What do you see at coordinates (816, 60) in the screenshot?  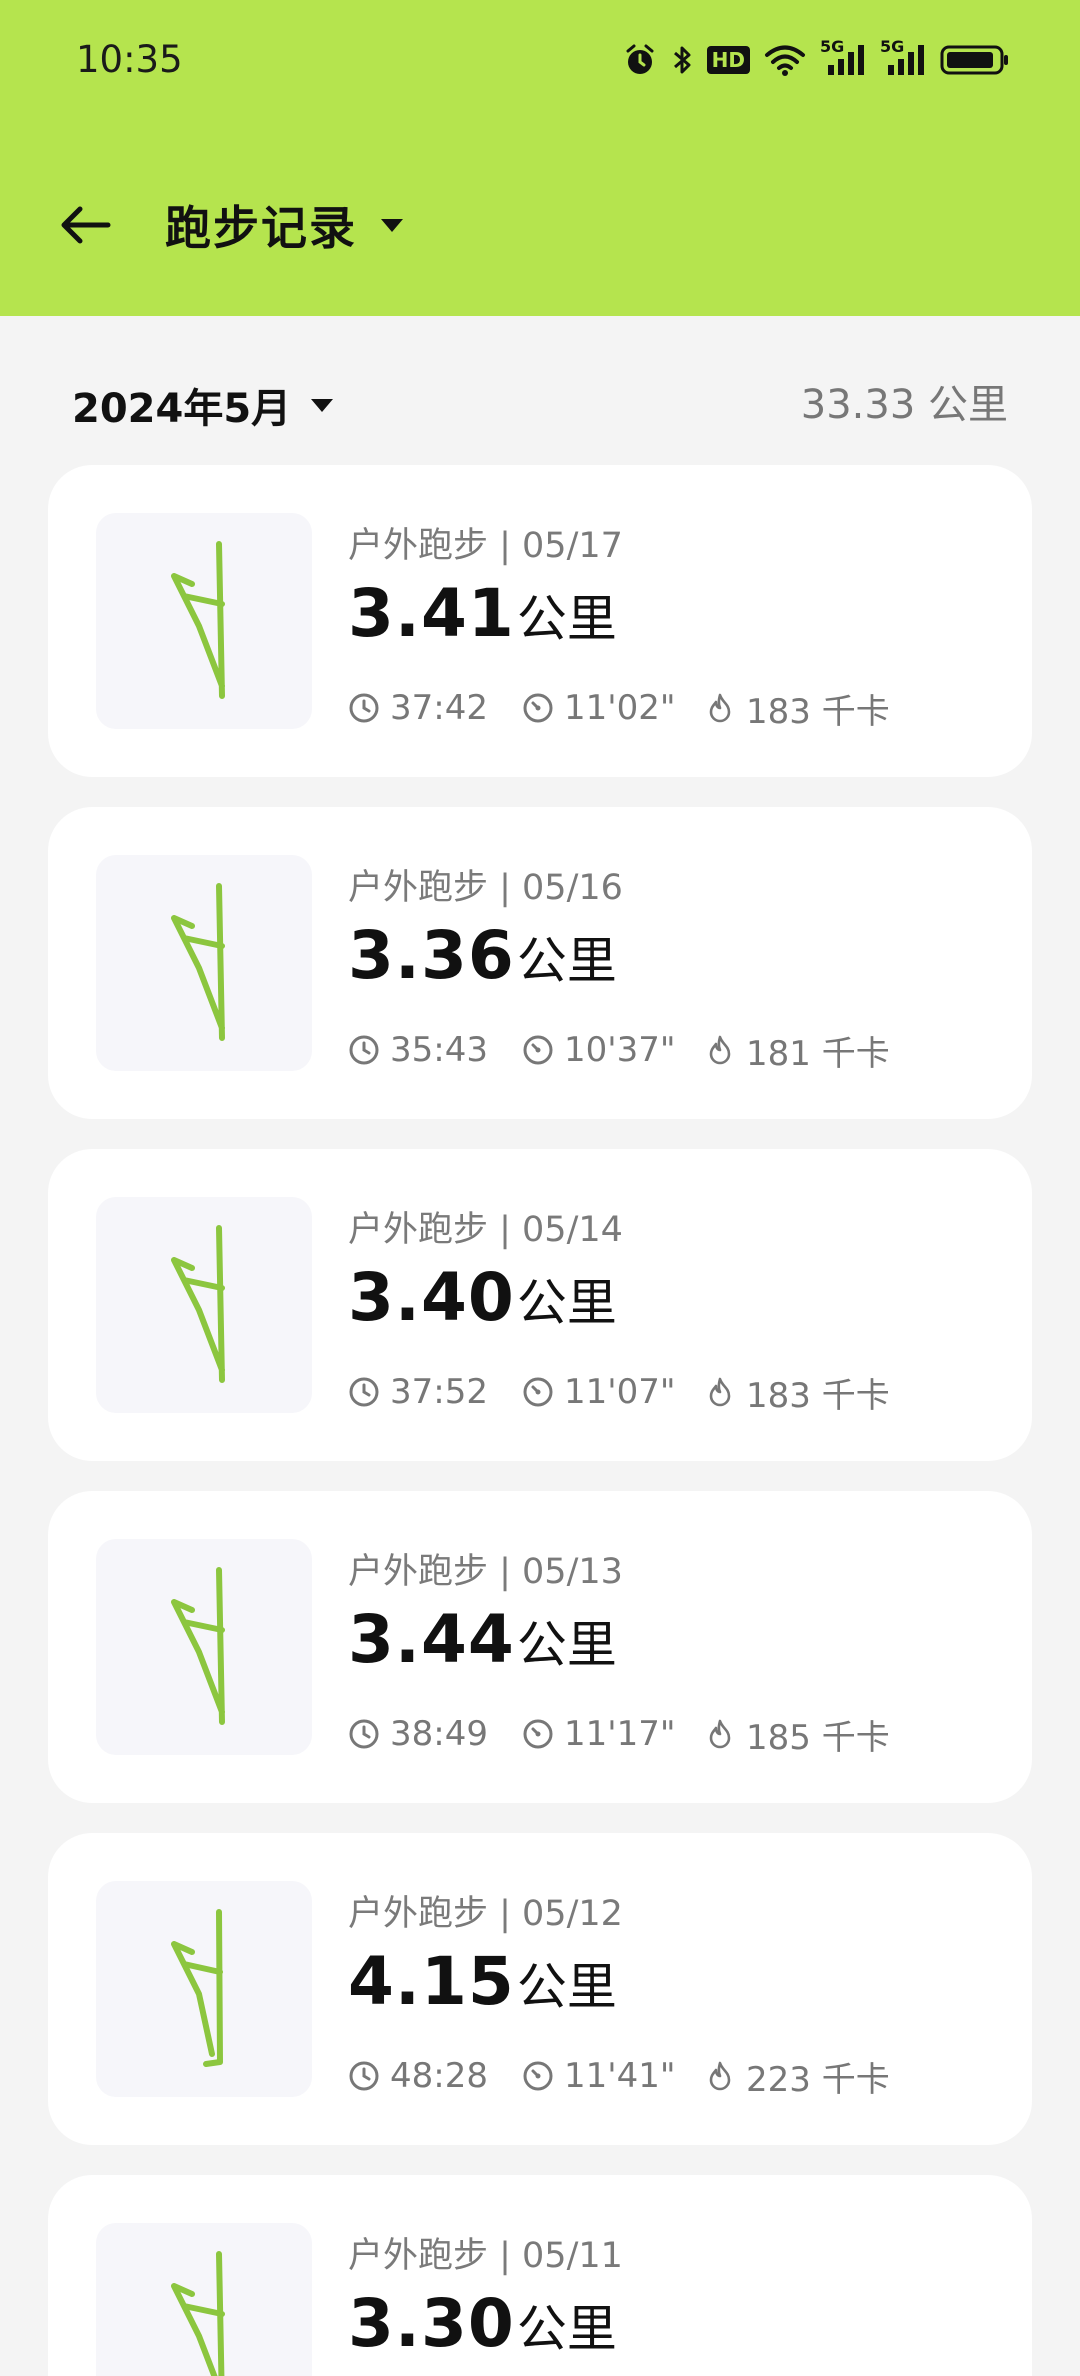 I see `status-icons: HD 5G 5G` at bounding box center [816, 60].